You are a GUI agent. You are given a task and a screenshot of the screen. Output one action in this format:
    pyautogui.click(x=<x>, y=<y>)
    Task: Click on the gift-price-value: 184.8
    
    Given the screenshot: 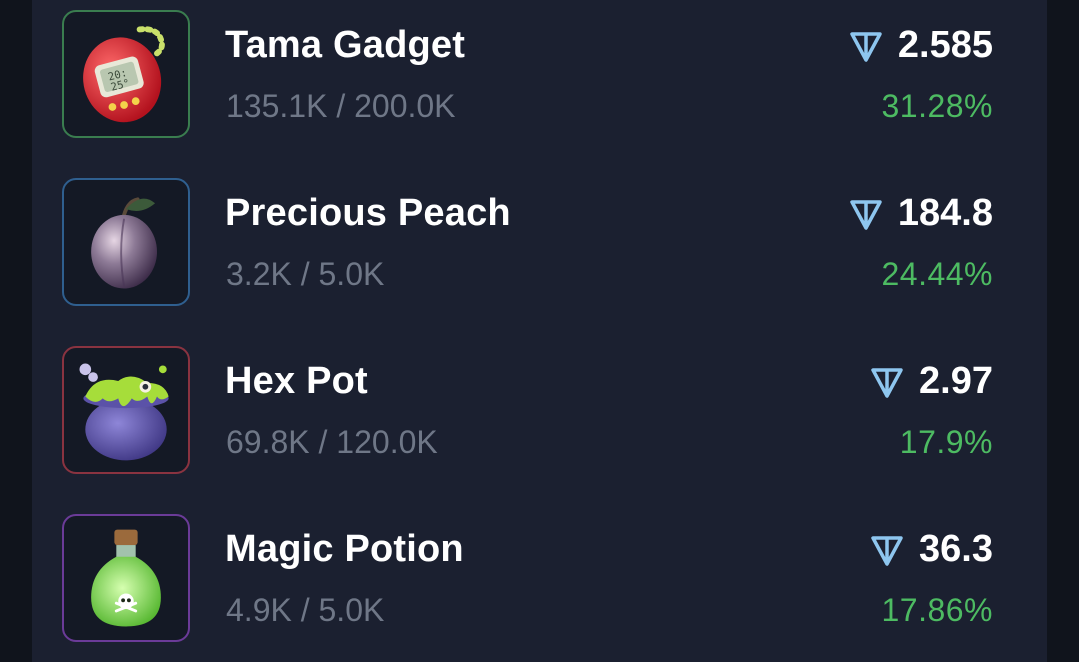 What is the action you would take?
    pyautogui.click(x=945, y=213)
    